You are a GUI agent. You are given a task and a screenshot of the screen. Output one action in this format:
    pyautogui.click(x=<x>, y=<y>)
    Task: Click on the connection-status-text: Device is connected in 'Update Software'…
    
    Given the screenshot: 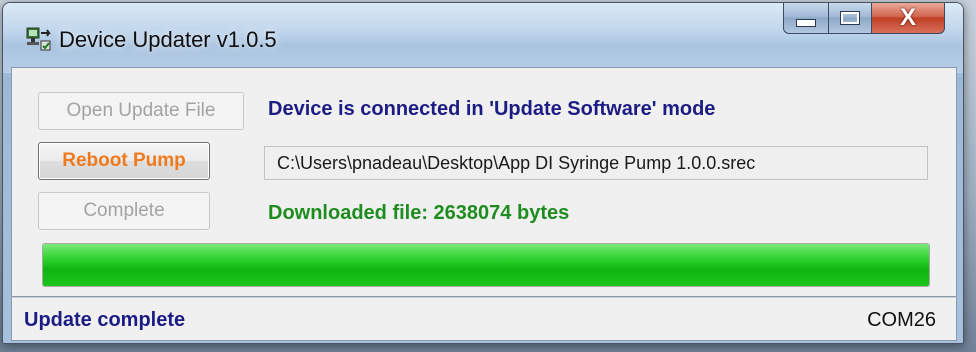 What is the action you would take?
    pyautogui.click(x=492, y=109)
    